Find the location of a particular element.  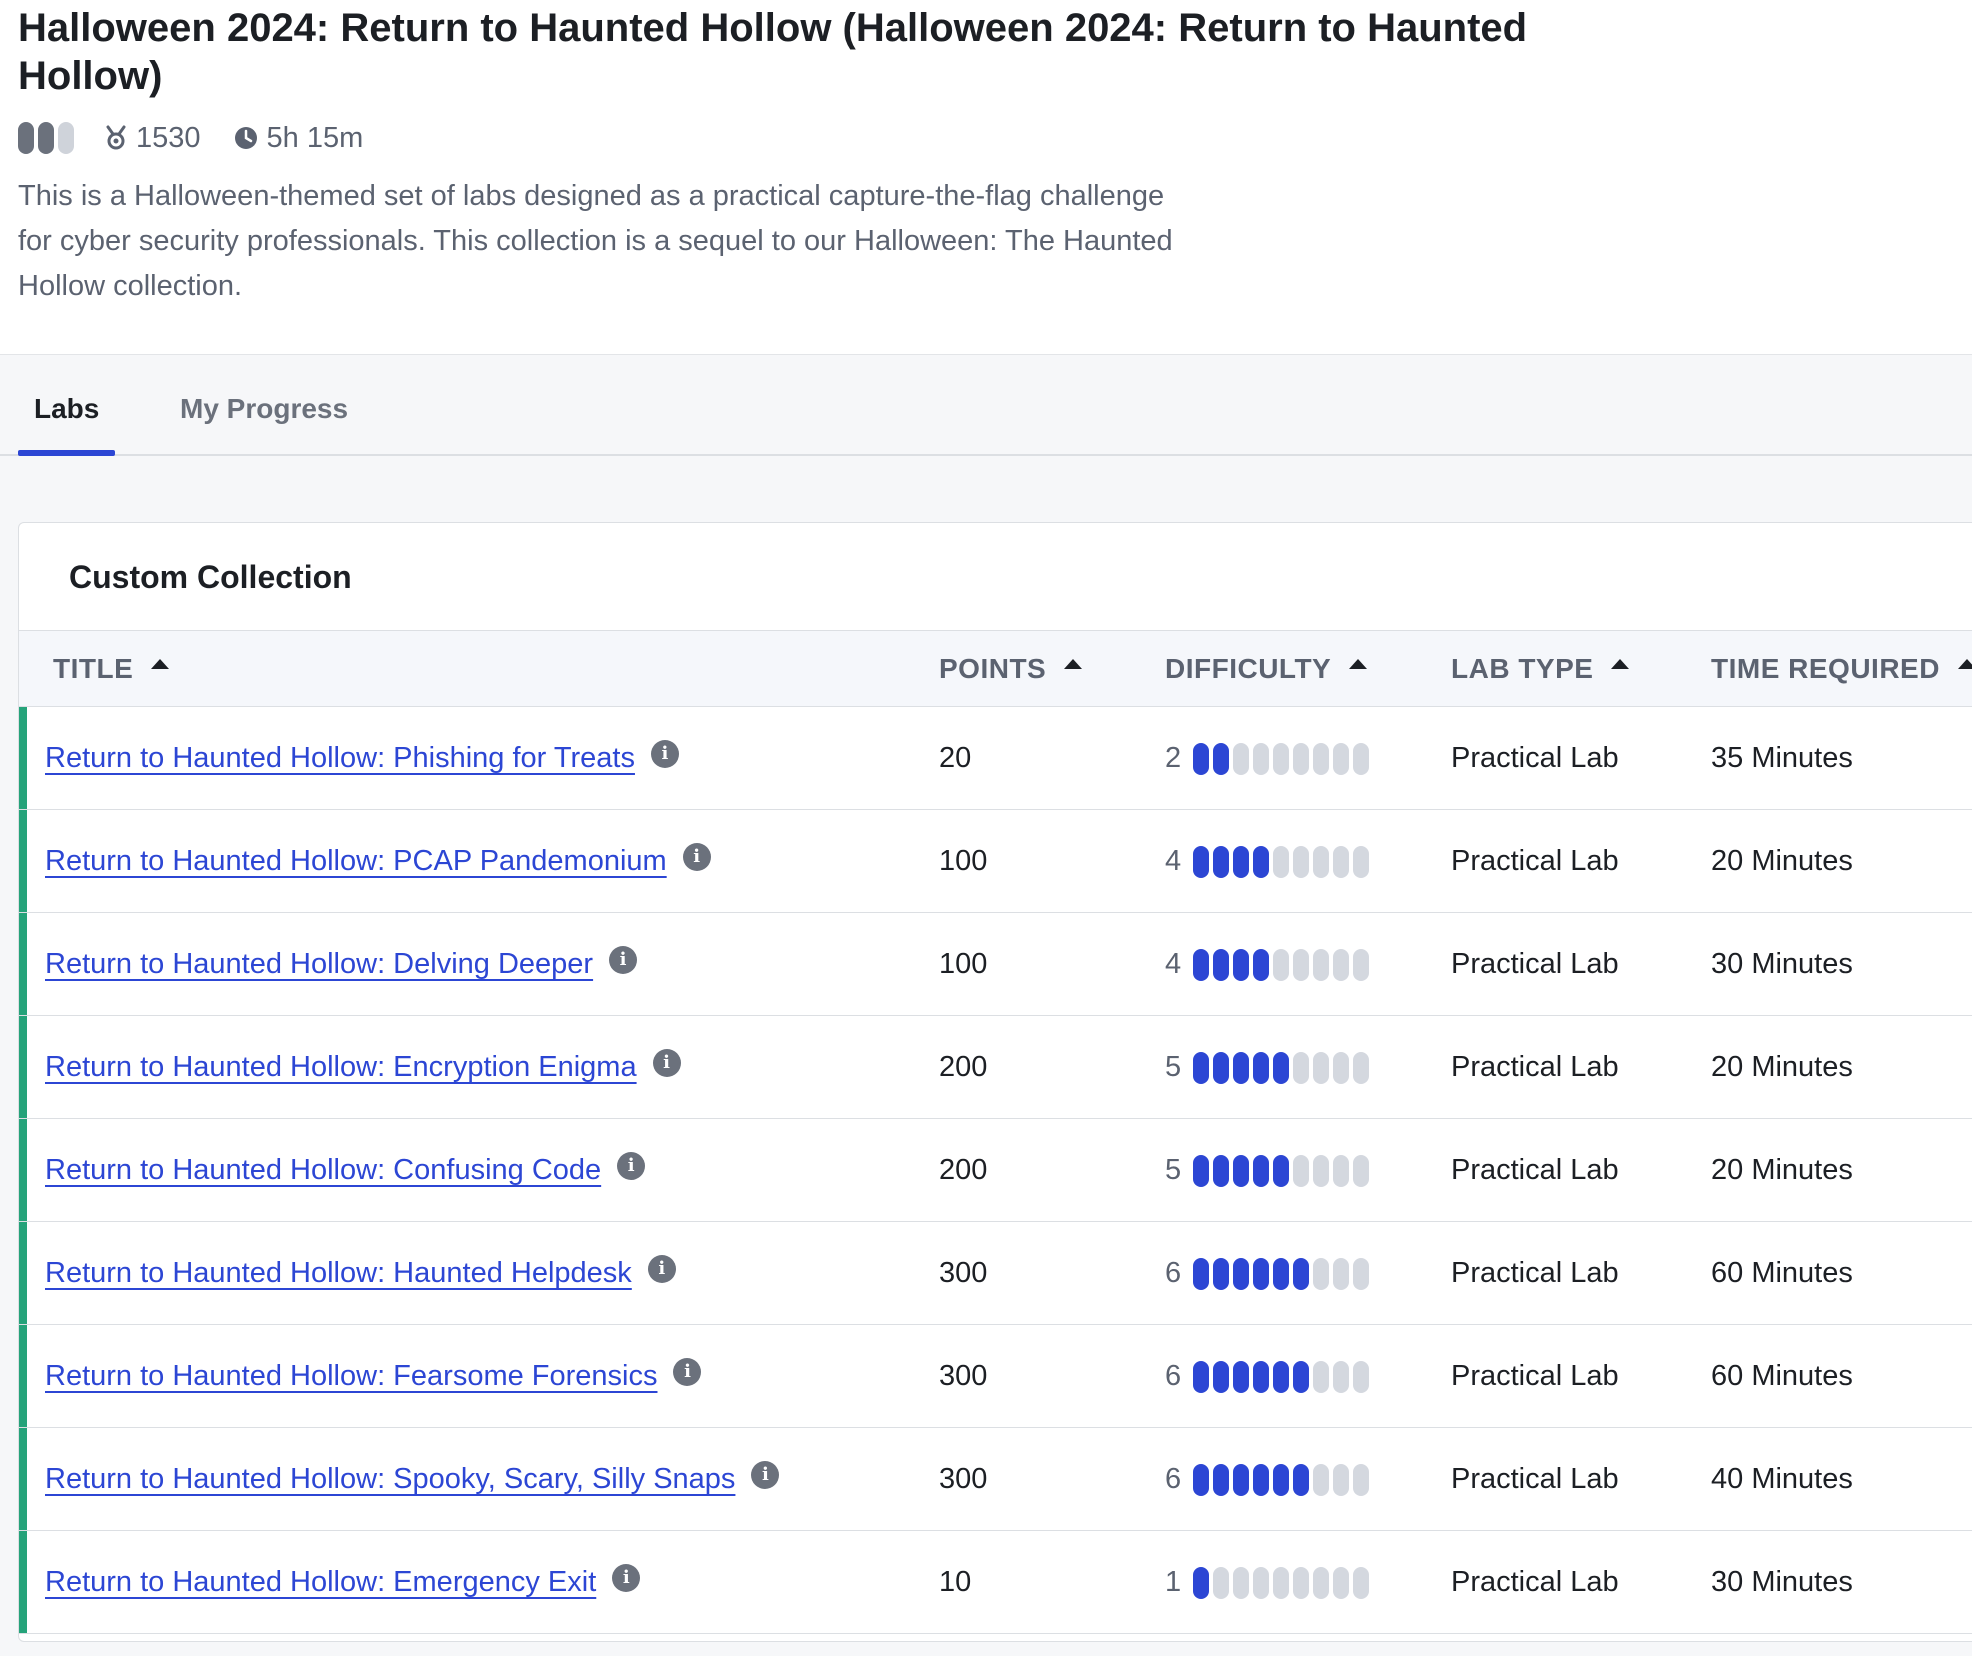

difficulty-cell: 1 is located at coordinates (1267, 1582).